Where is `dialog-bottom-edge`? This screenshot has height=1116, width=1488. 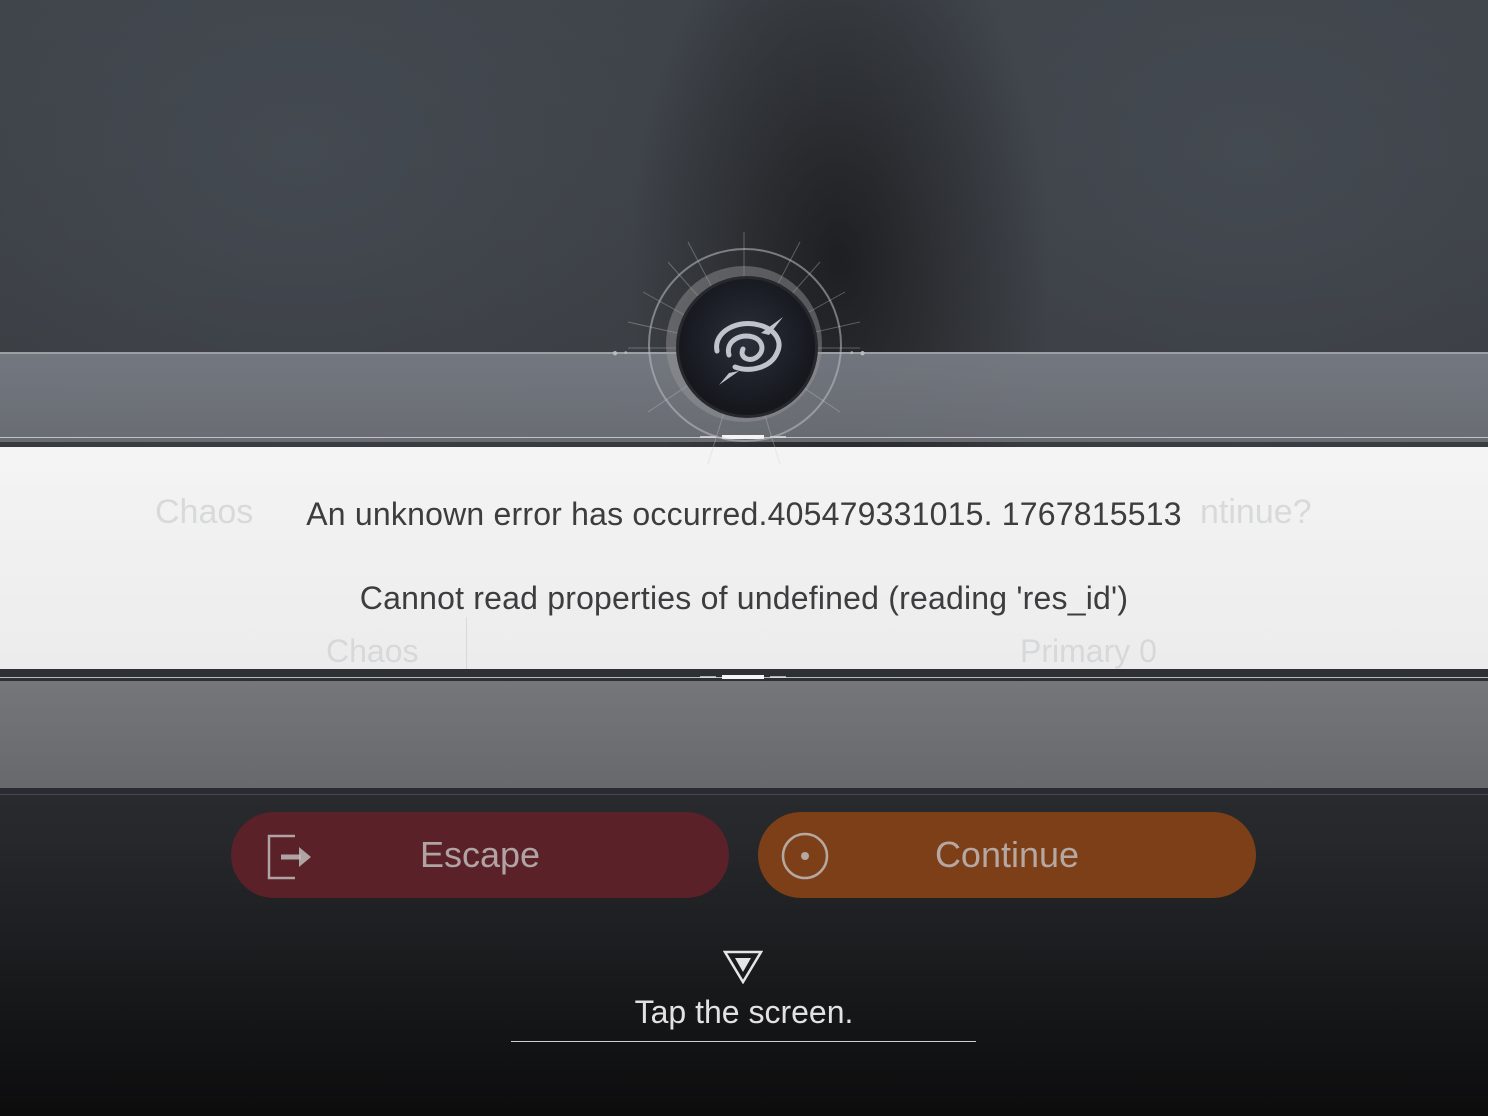
dialog-bottom-edge is located at coordinates (744, 791).